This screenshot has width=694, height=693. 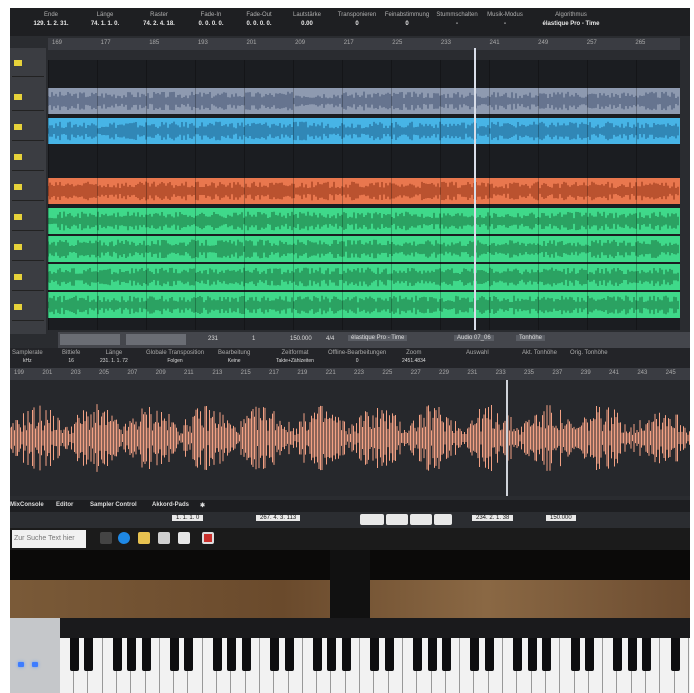 What do you see at coordinates (156, 339) in the screenshot?
I see `edit-tools` at bounding box center [156, 339].